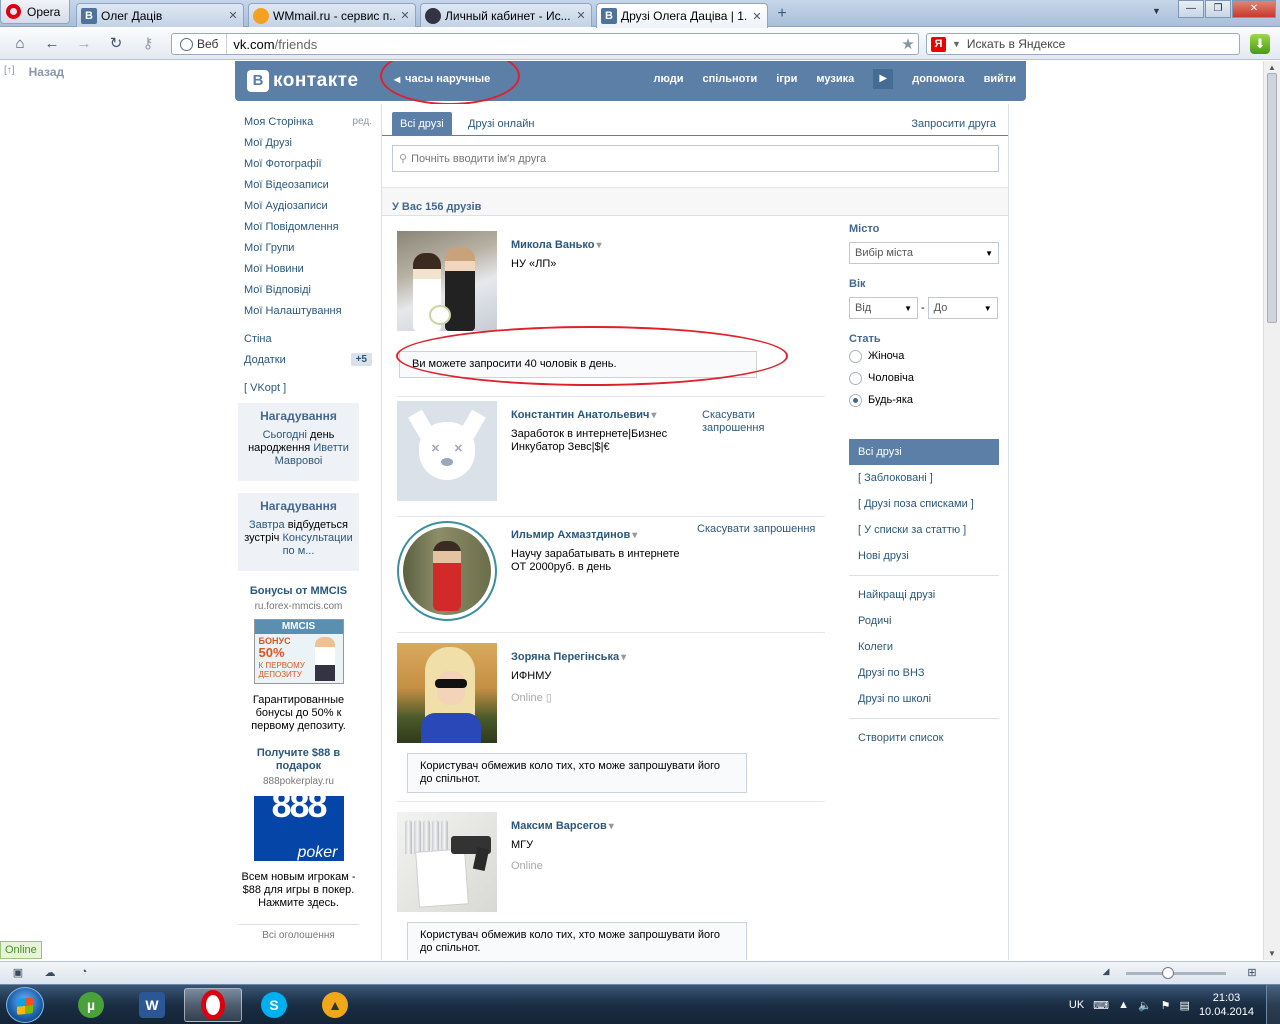 The width and height of the screenshot is (1280, 1024). What do you see at coordinates (1076, 1005) in the screenshot?
I see `language-indicator: UK` at bounding box center [1076, 1005].